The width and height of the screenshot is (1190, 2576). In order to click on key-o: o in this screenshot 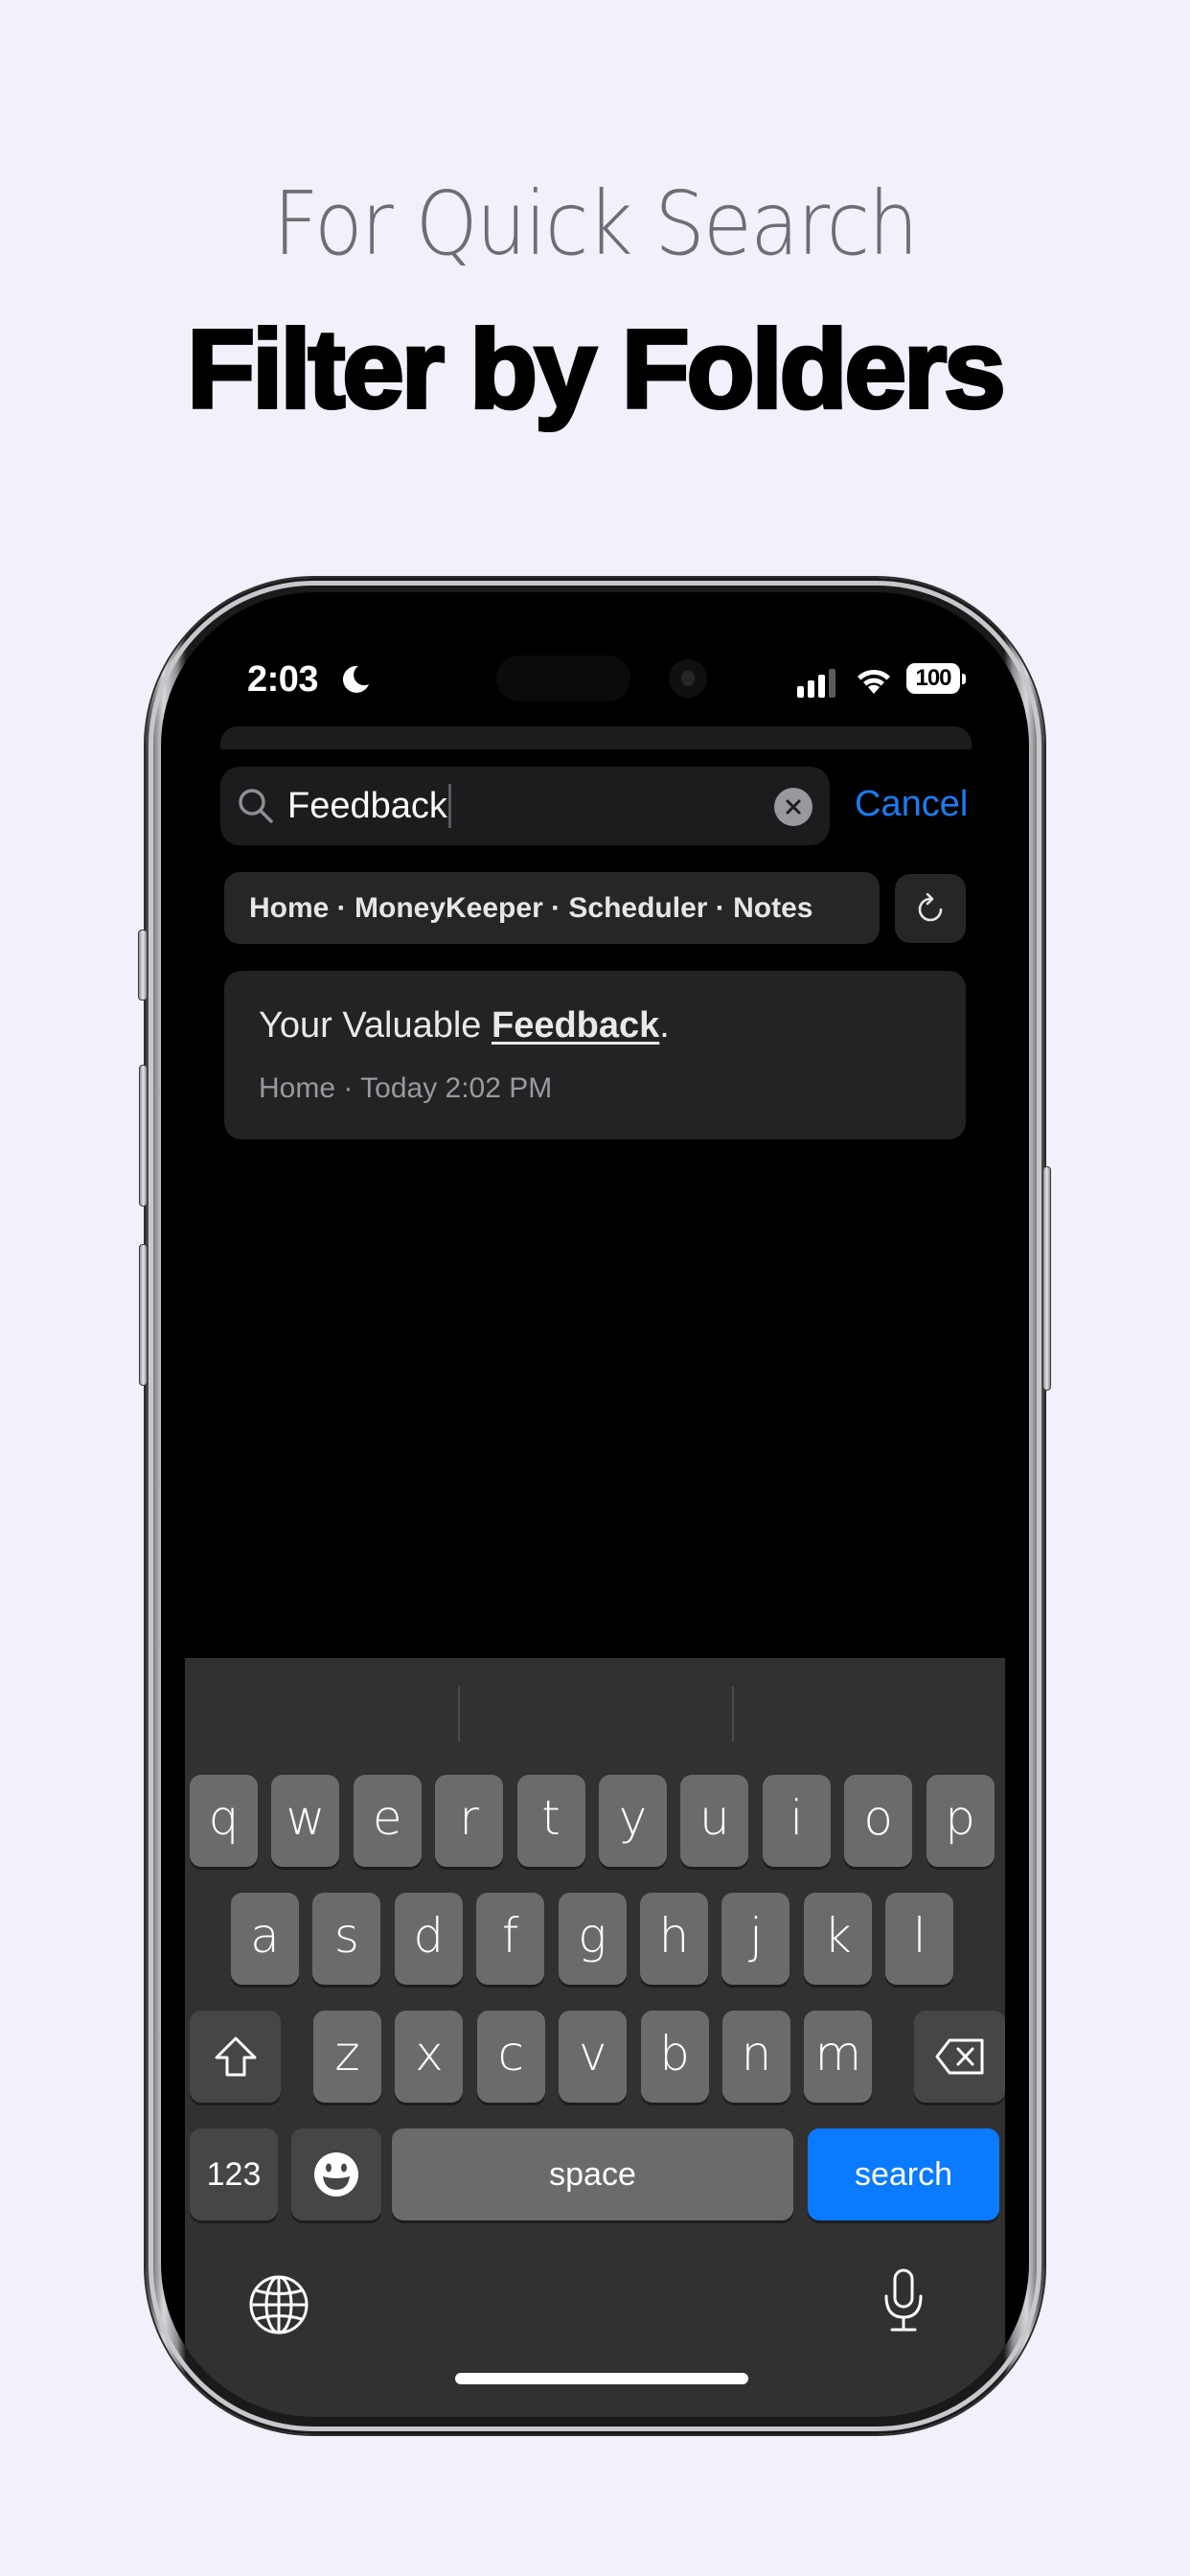, I will do `click(879, 1821)`.